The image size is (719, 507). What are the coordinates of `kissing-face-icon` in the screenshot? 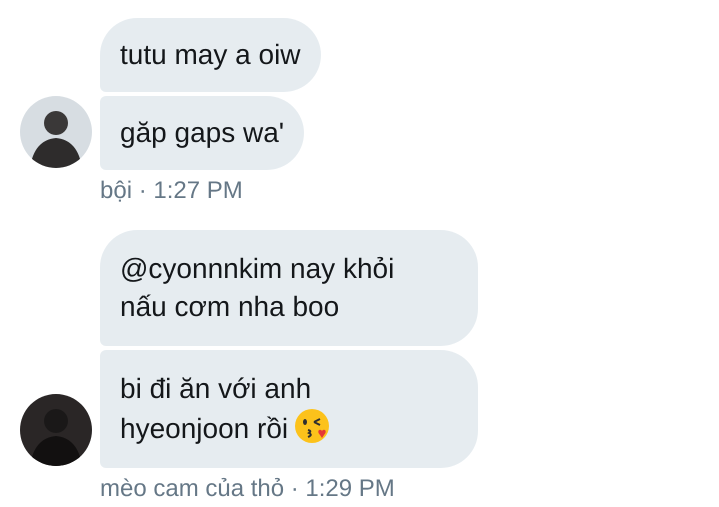 It's located at (312, 426).